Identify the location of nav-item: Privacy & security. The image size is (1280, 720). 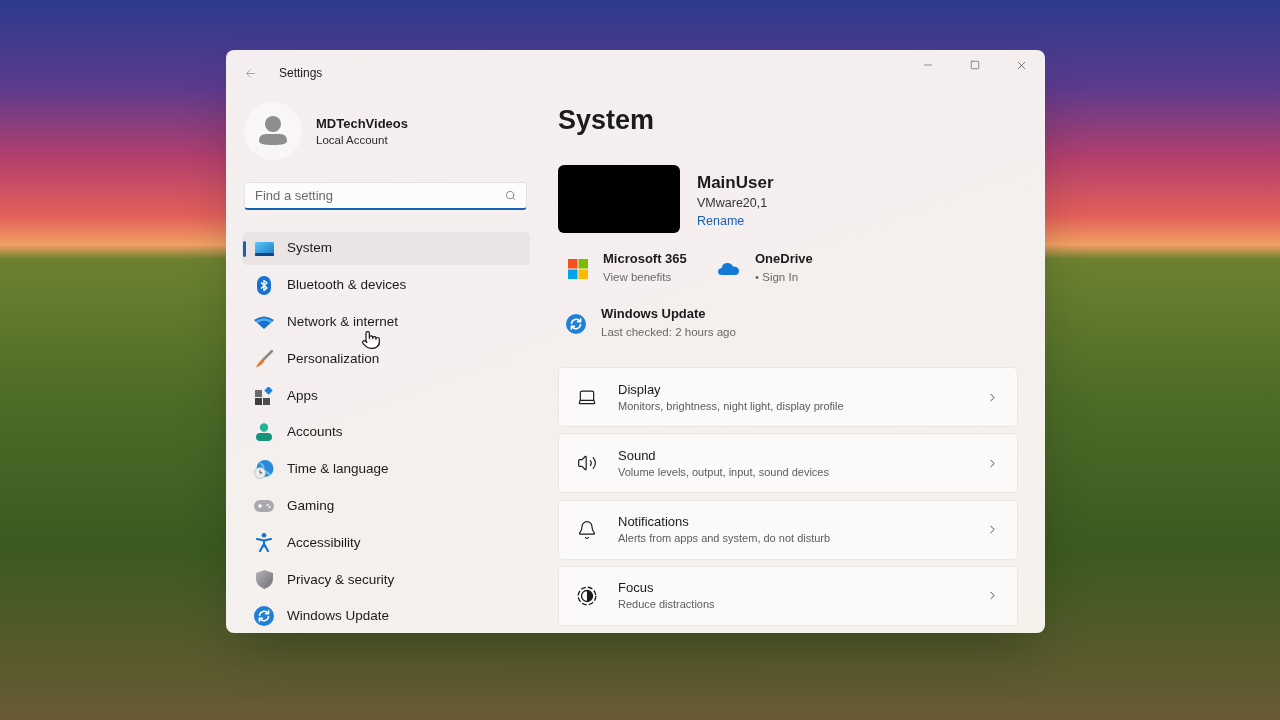
(386, 580).